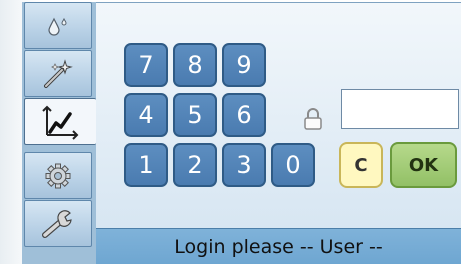 The width and height of the screenshot is (461, 264). I want to click on ok-button: OK, so click(423, 165).